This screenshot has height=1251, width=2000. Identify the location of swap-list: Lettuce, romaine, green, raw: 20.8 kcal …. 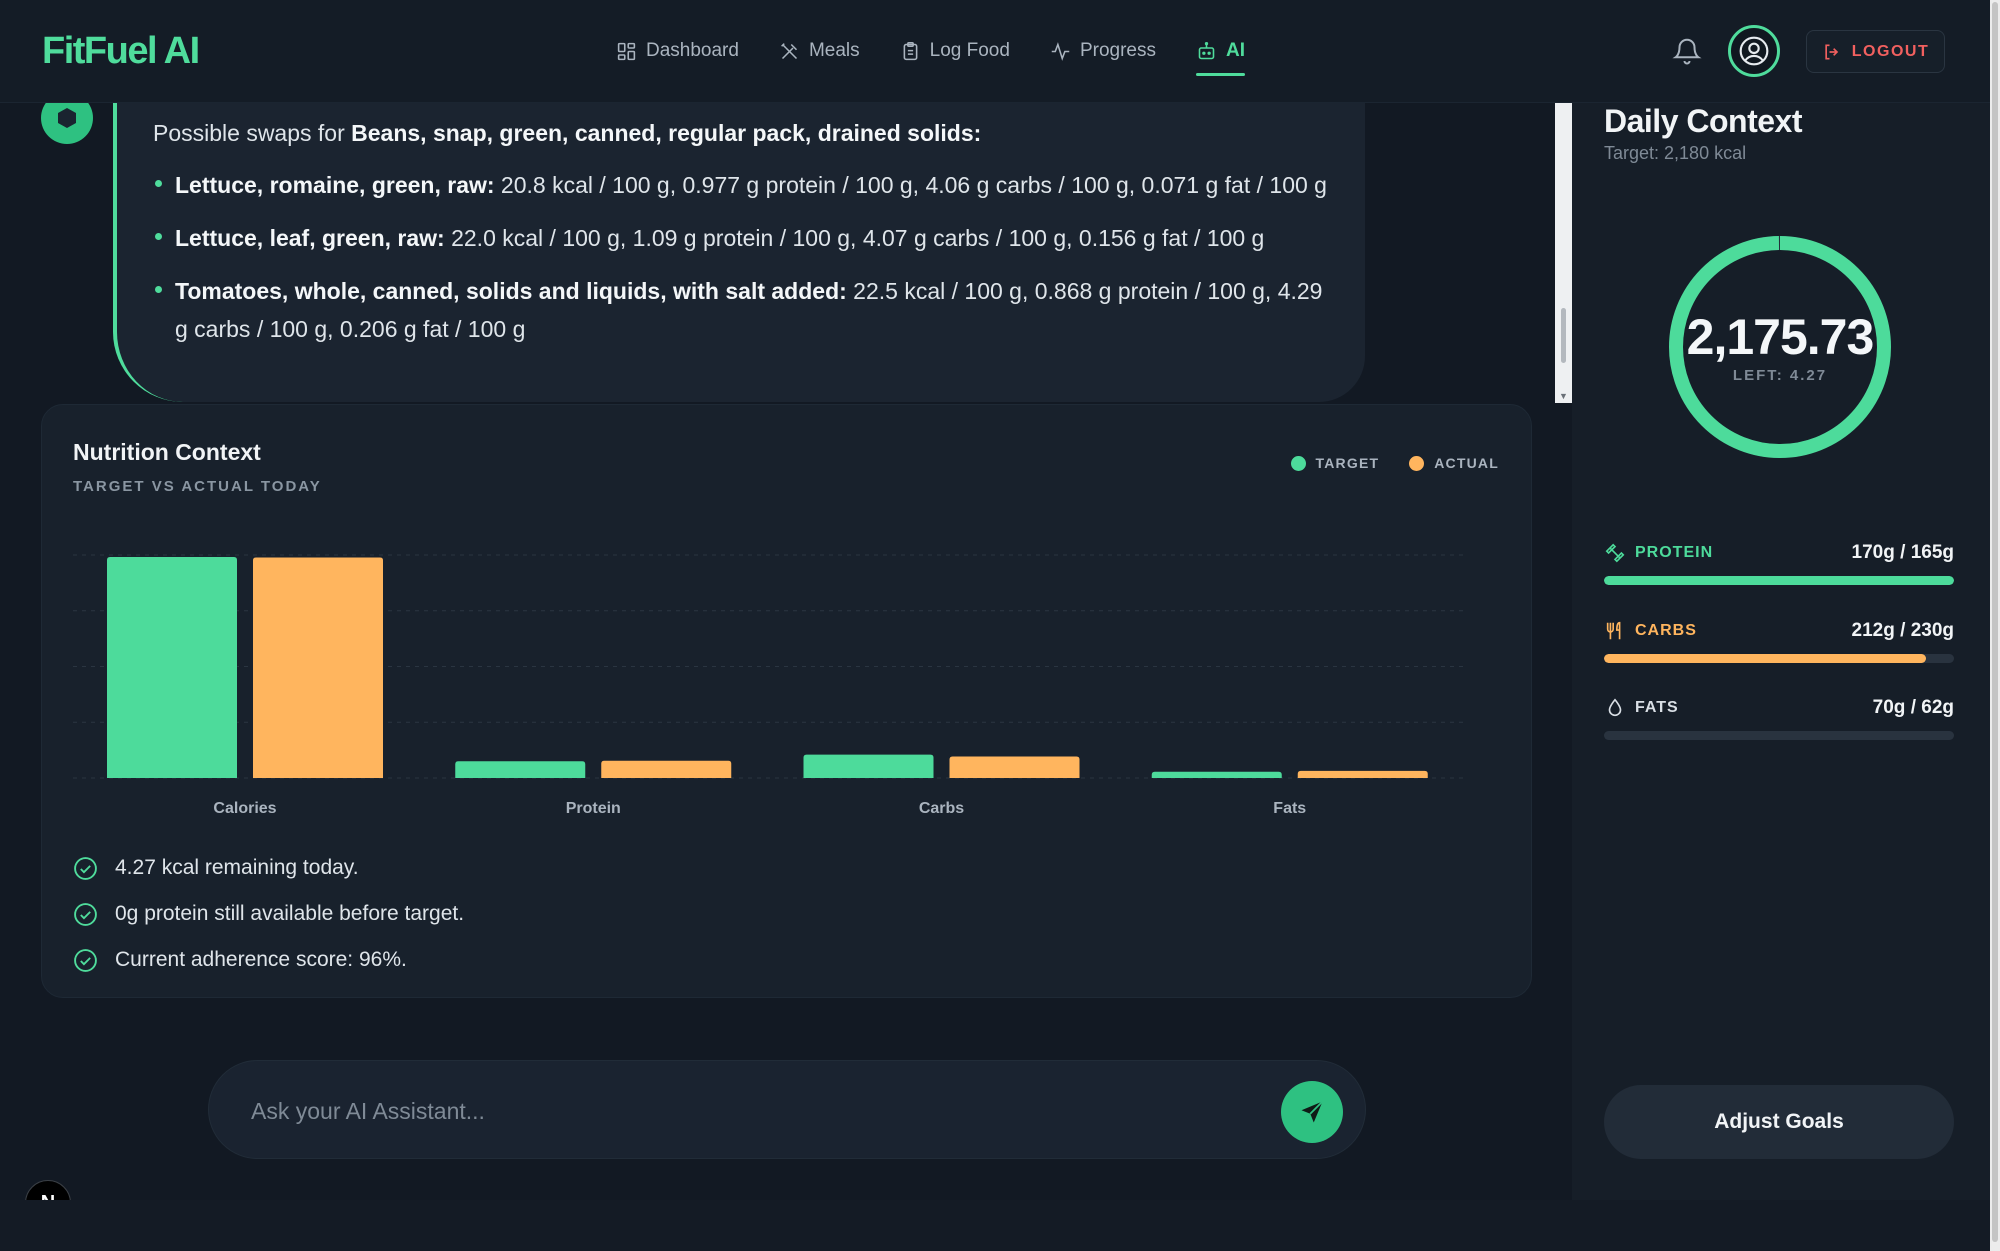
(742, 257).